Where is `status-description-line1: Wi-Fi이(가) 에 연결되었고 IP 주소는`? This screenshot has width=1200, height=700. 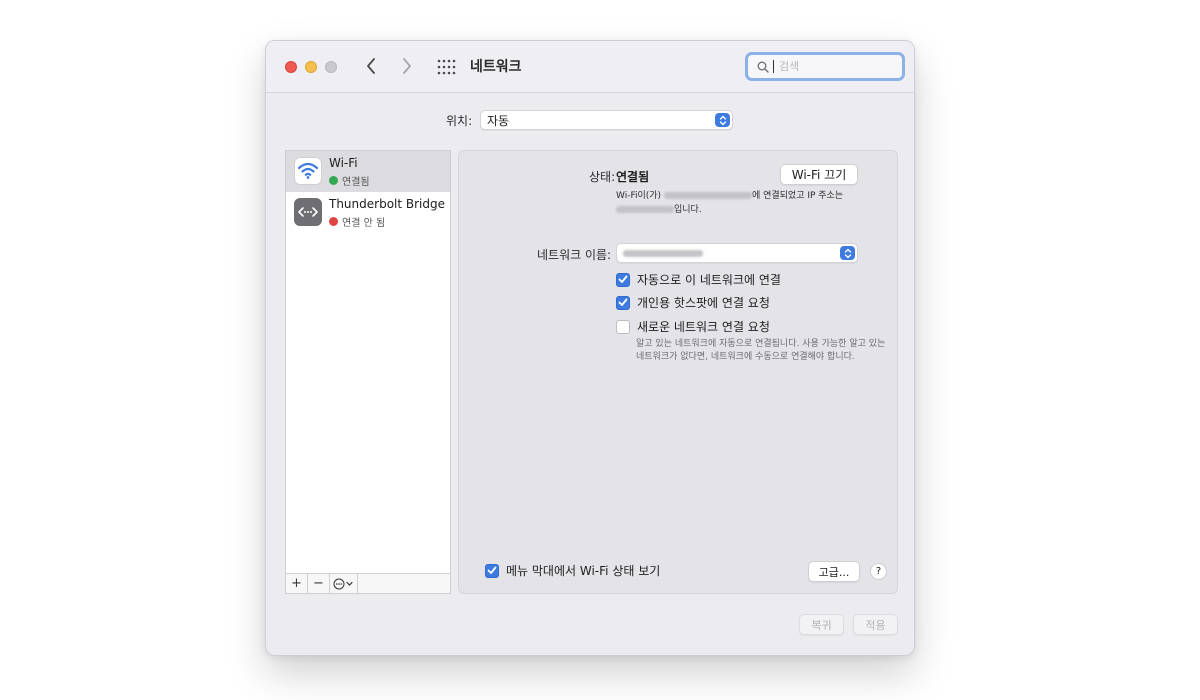
status-description-line1: Wi-Fi이(가) 에 연결되었고 IP 주소는 is located at coordinates (729, 194).